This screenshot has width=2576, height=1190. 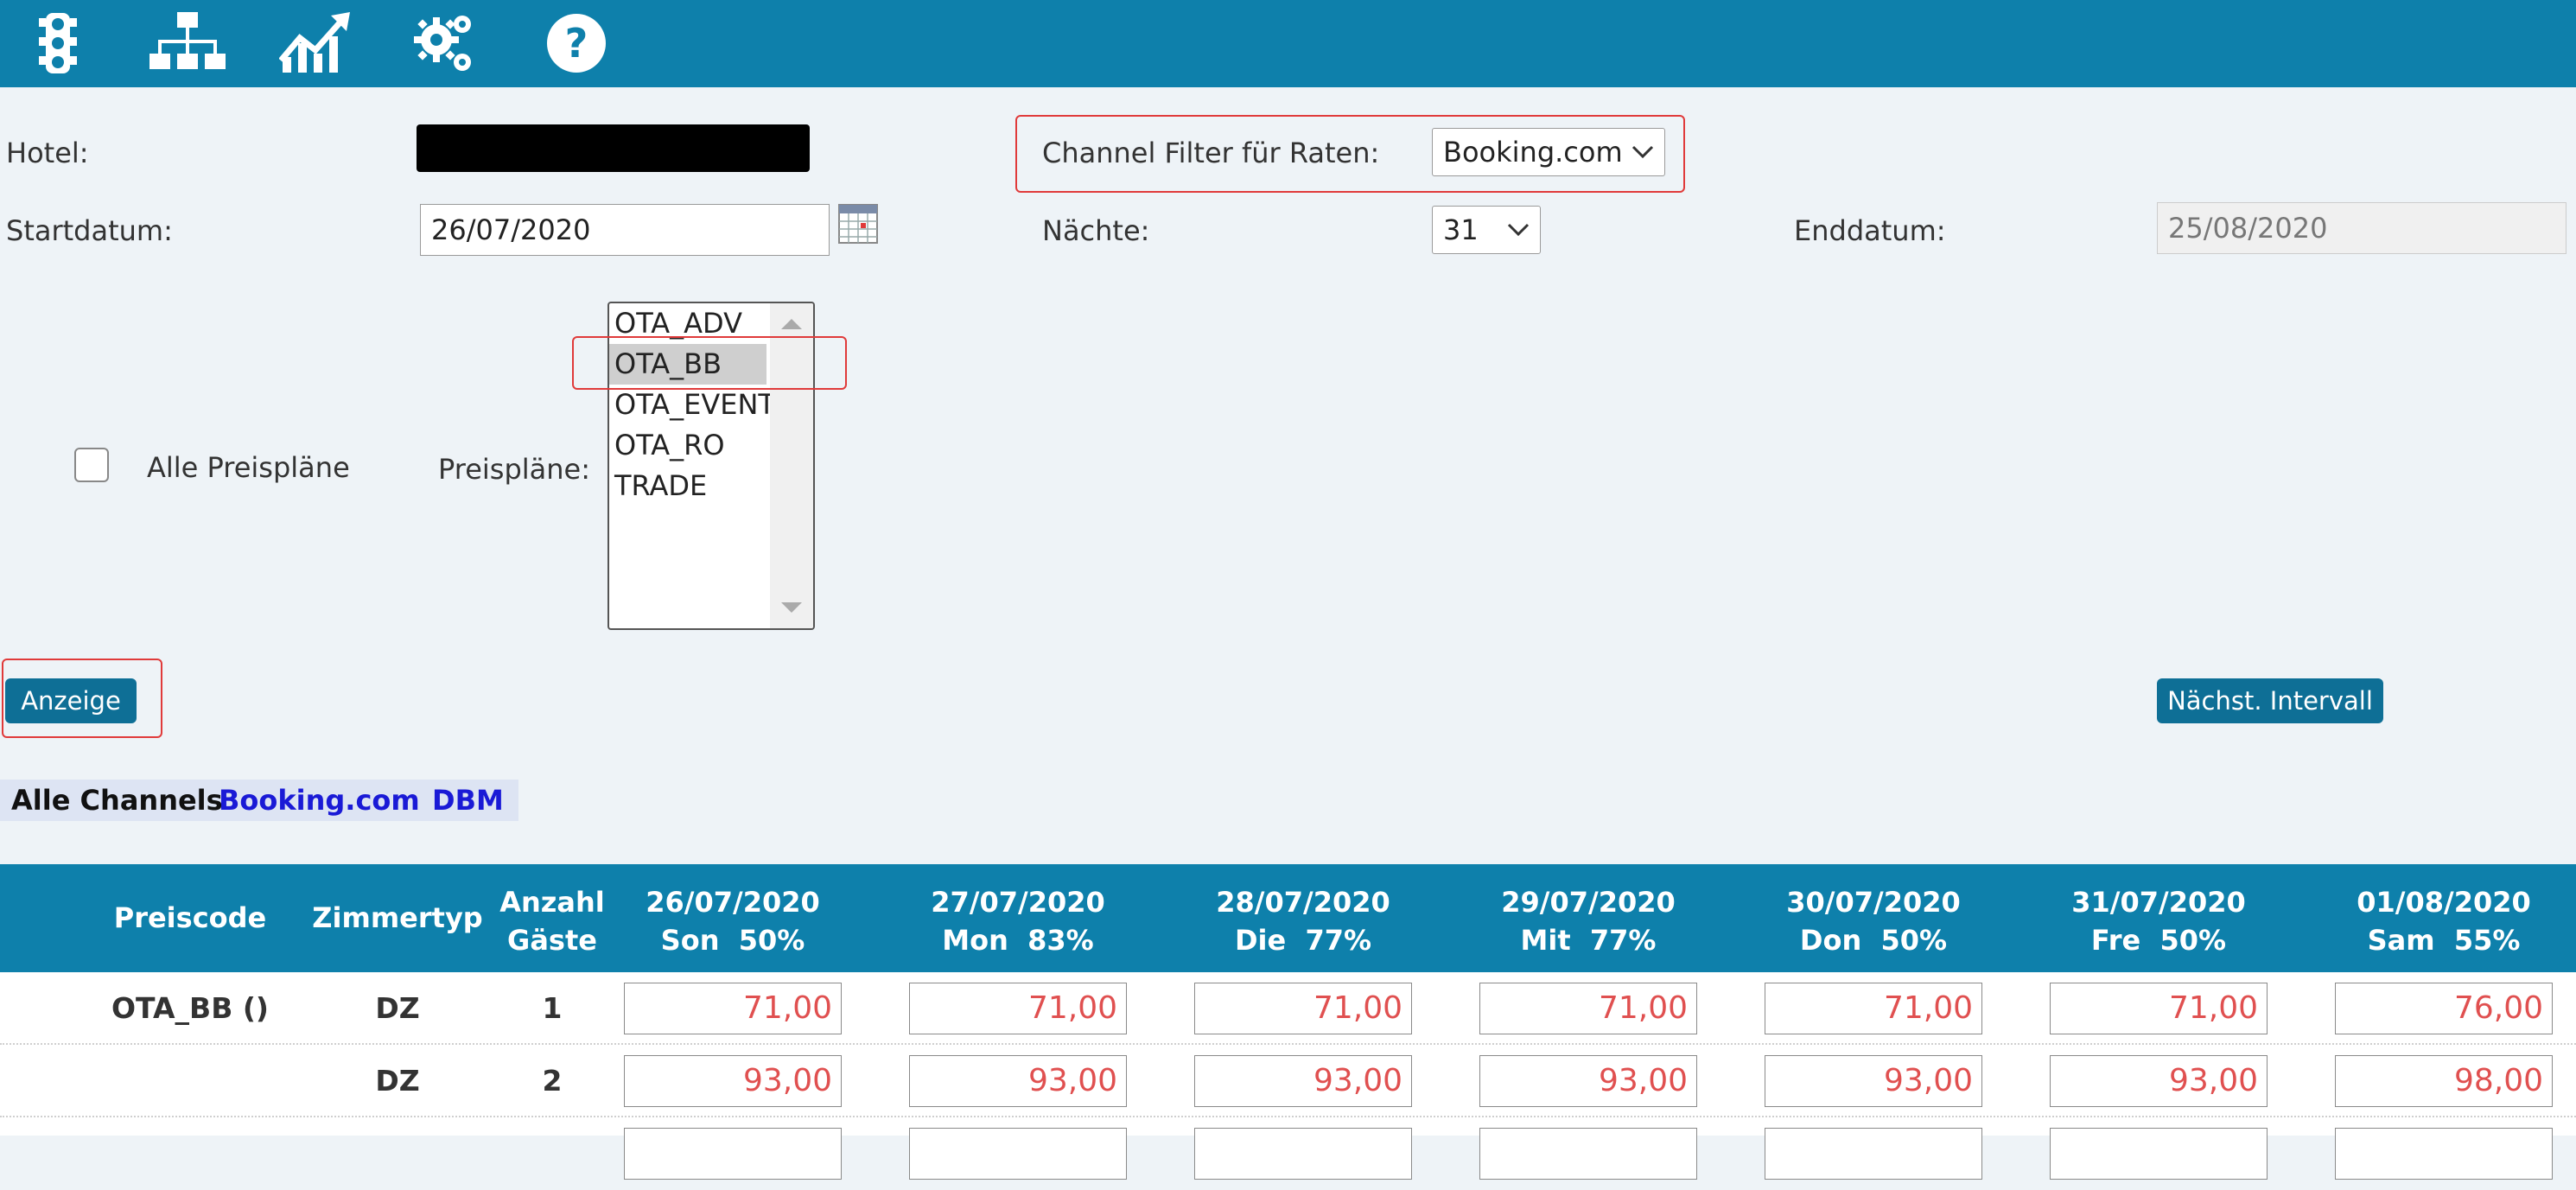 What do you see at coordinates (48, 153) in the screenshot?
I see `hotel-label: Hotel:` at bounding box center [48, 153].